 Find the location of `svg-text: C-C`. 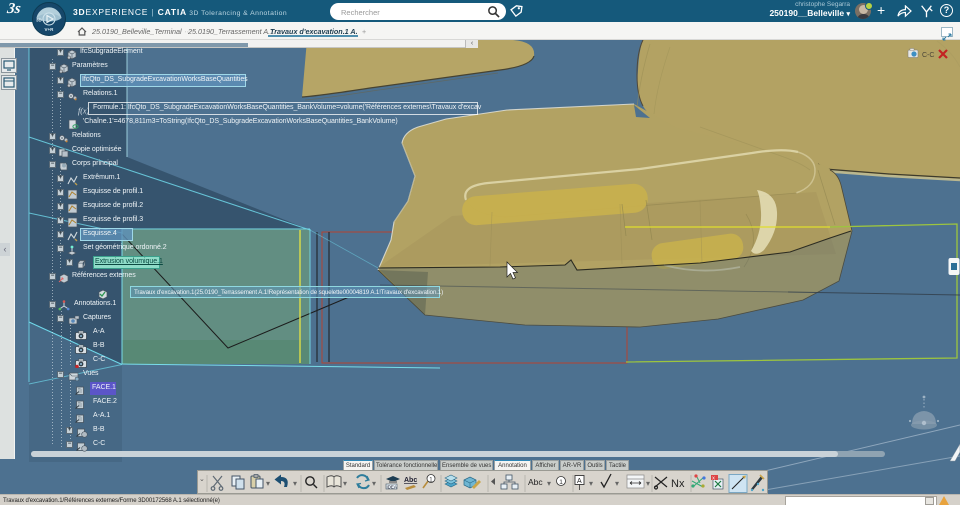

svg-text: C-C is located at coordinates (928, 55).